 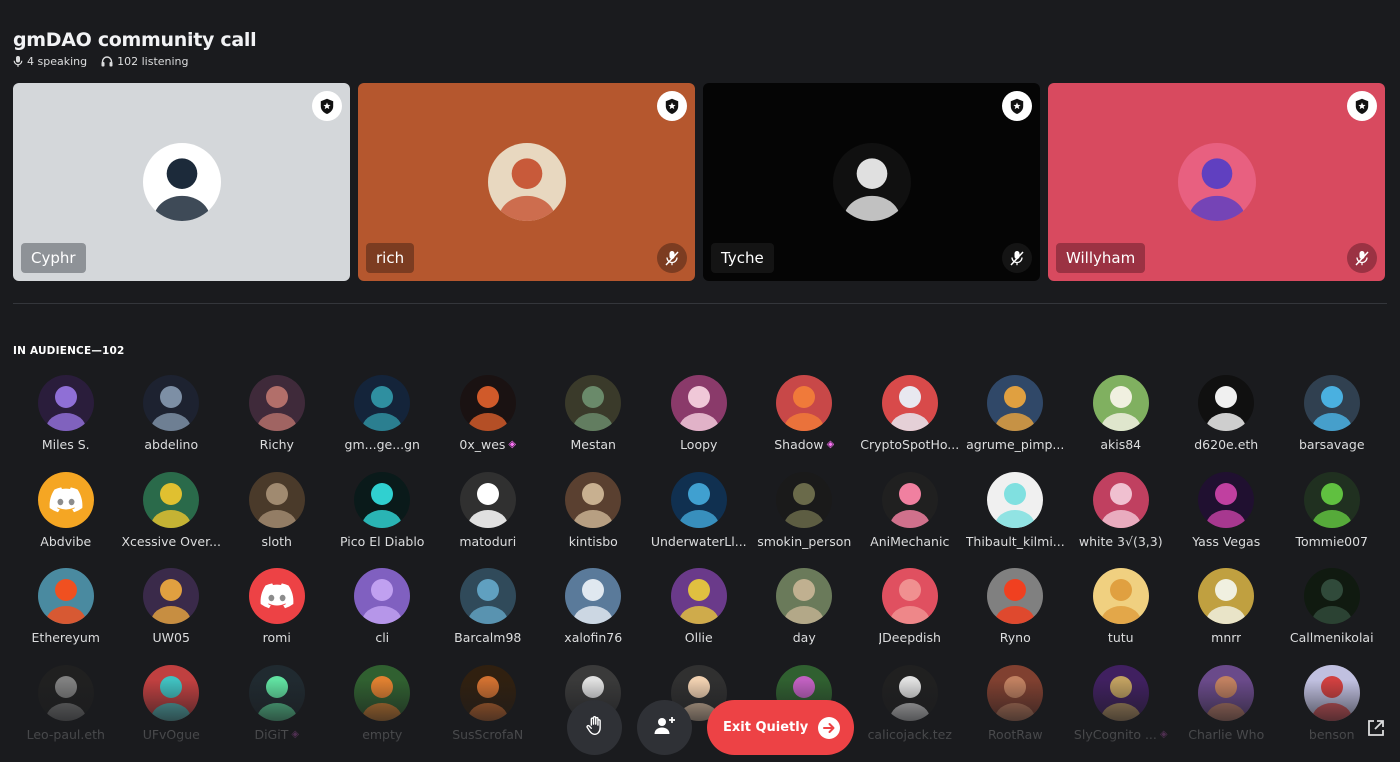 What do you see at coordinates (698, 444) in the screenshot?
I see `member-name-row: Loopy` at bounding box center [698, 444].